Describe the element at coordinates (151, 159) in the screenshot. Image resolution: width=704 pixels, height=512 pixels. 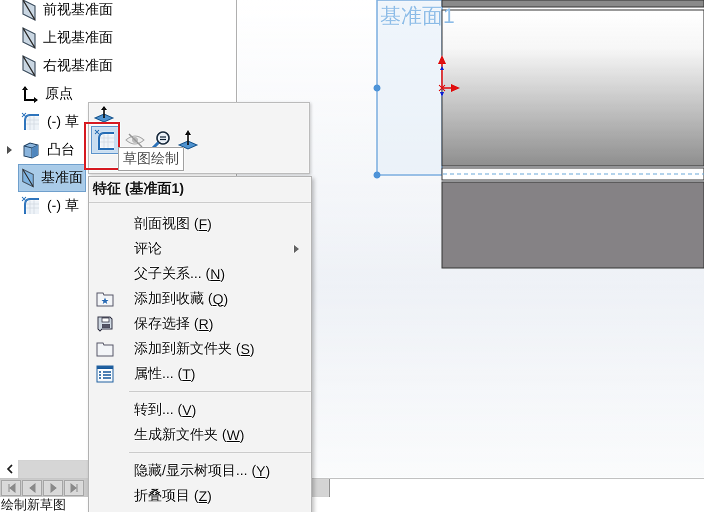
I see `tooltip: 草图绘制` at that location.